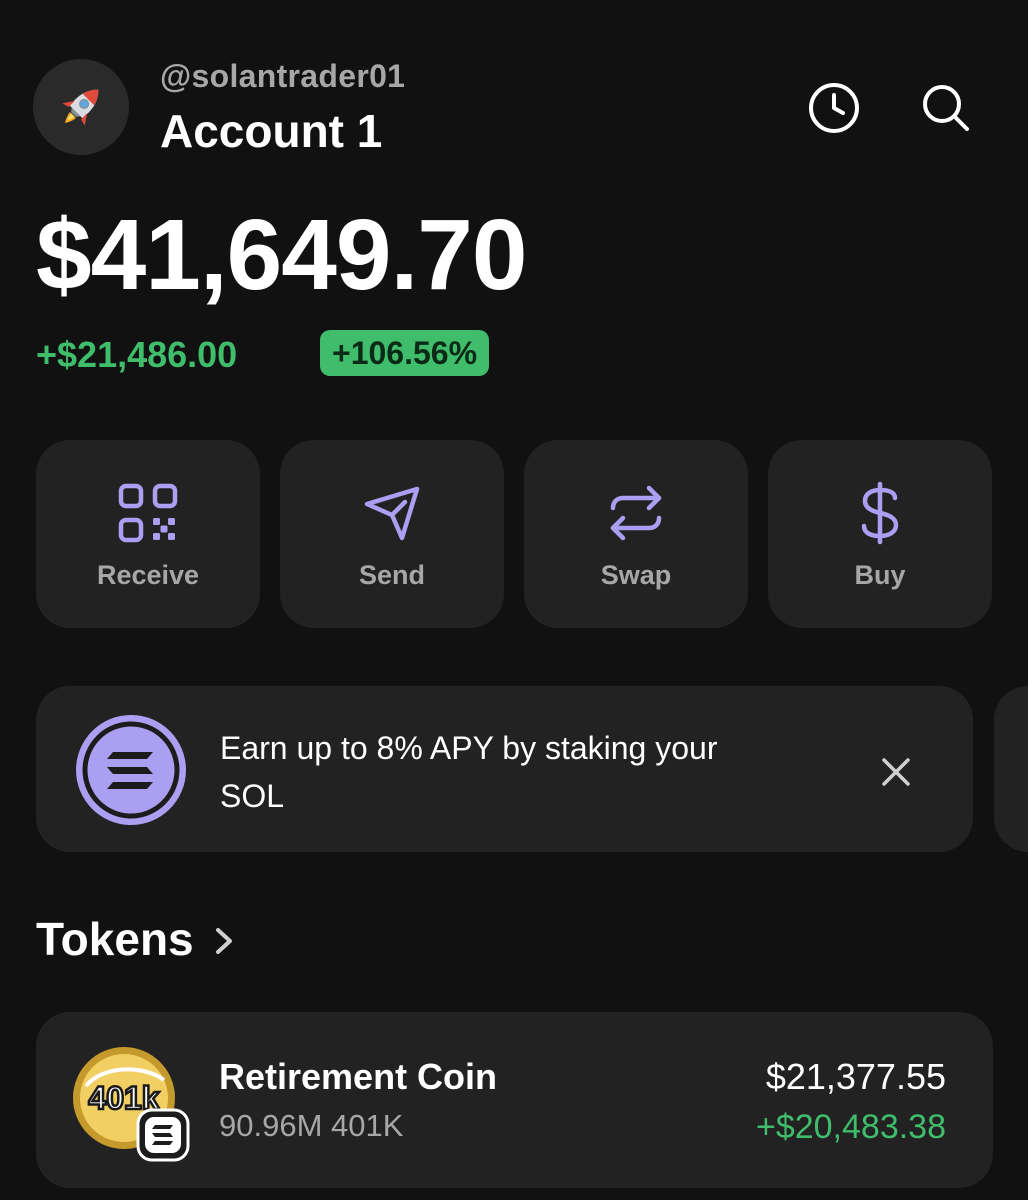 Image resolution: width=1028 pixels, height=1200 pixels. What do you see at coordinates (896, 772) in the screenshot?
I see `close-icon` at bounding box center [896, 772].